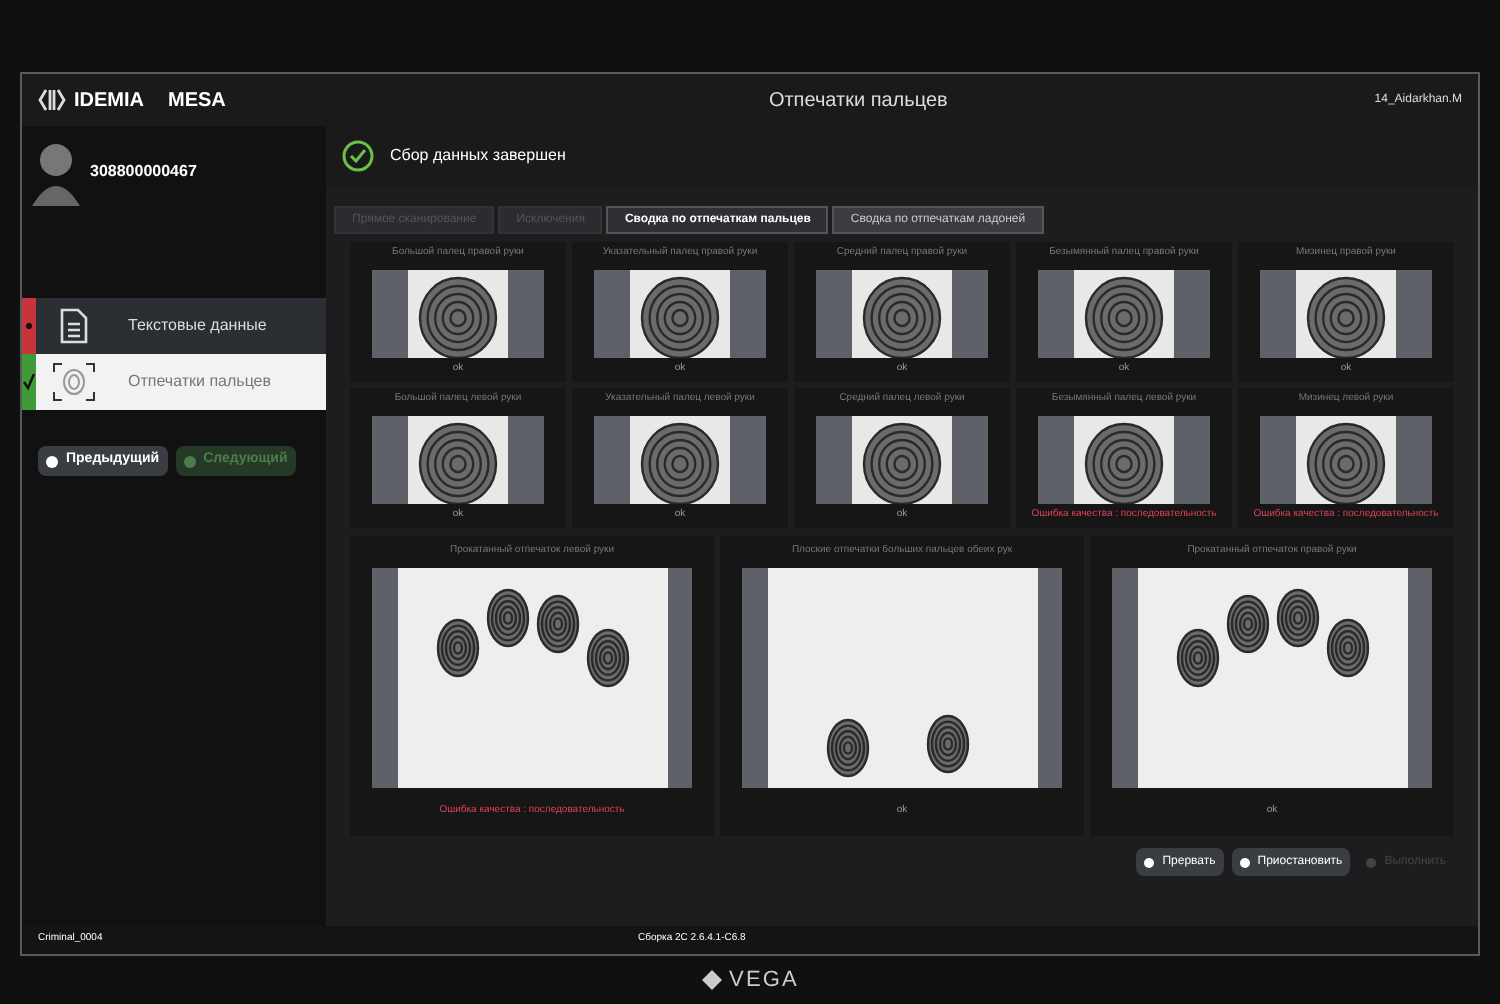 Image resolution: width=1500 pixels, height=1004 pixels. What do you see at coordinates (711, 980) in the screenshot?
I see `monitor-logo-icon` at bounding box center [711, 980].